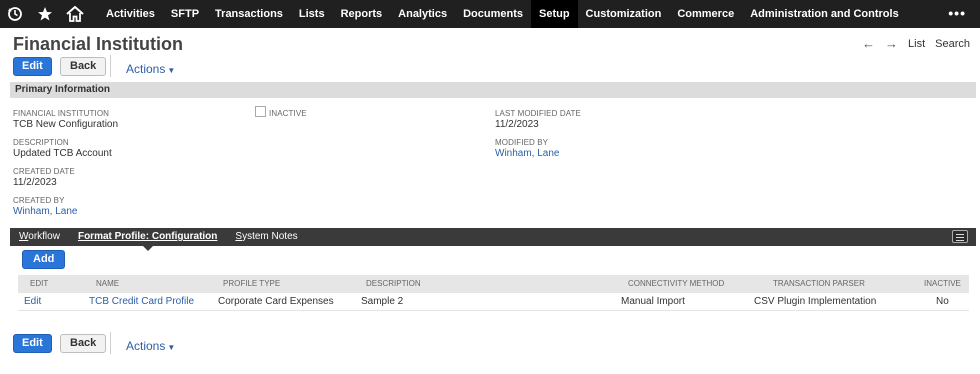 The height and width of the screenshot is (374, 980). Describe the element at coordinates (32, 66) in the screenshot. I see `edit-button: Edit` at that location.